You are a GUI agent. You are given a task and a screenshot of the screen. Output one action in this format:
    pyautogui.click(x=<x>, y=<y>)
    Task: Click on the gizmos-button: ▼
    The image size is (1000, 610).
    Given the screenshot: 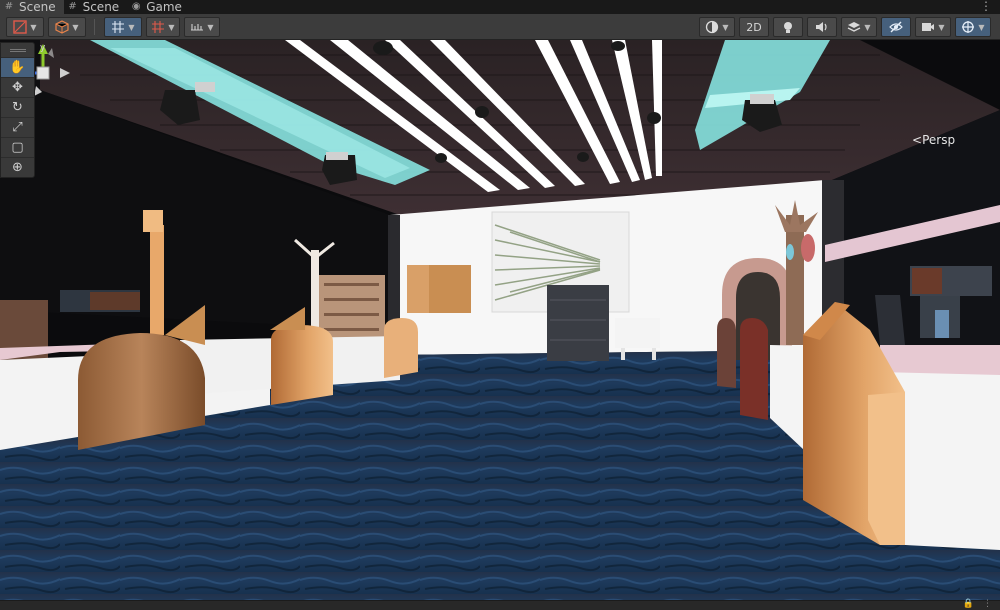 What is the action you would take?
    pyautogui.click(x=973, y=27)
    